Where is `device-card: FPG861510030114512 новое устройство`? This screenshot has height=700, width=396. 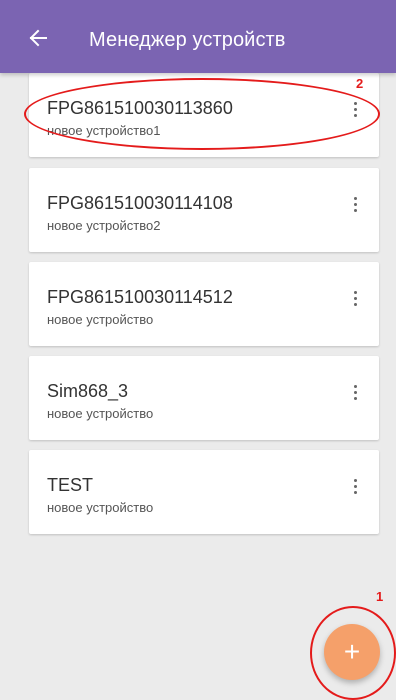 device-card: FPG861510030114512 новое устройство is located at coordinates (204, 304).